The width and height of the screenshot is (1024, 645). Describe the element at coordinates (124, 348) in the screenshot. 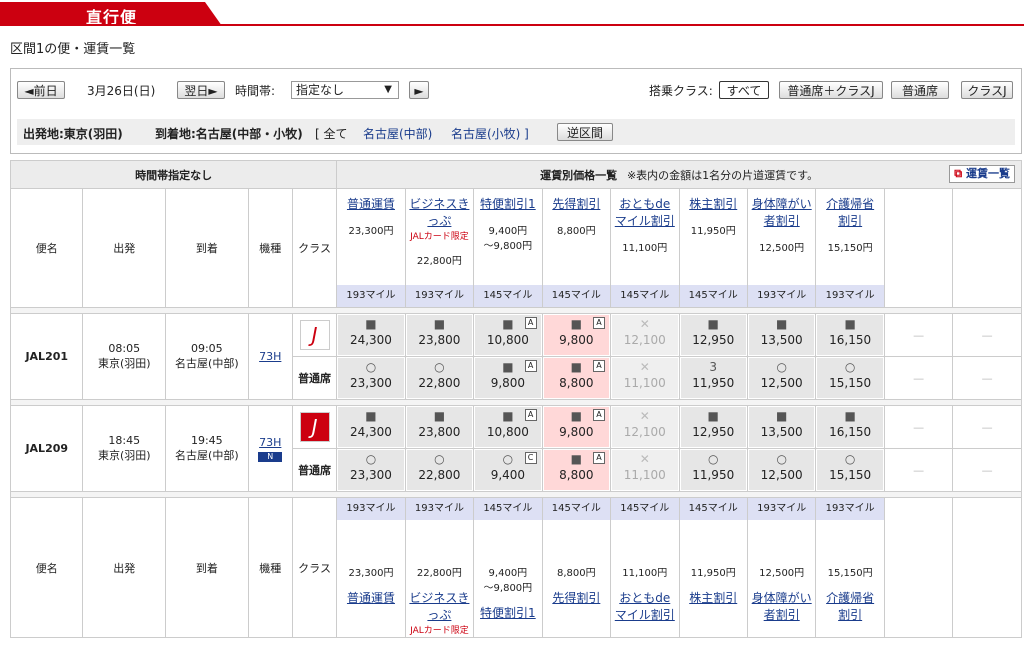

I see `dep-time: 08:05` at that location.